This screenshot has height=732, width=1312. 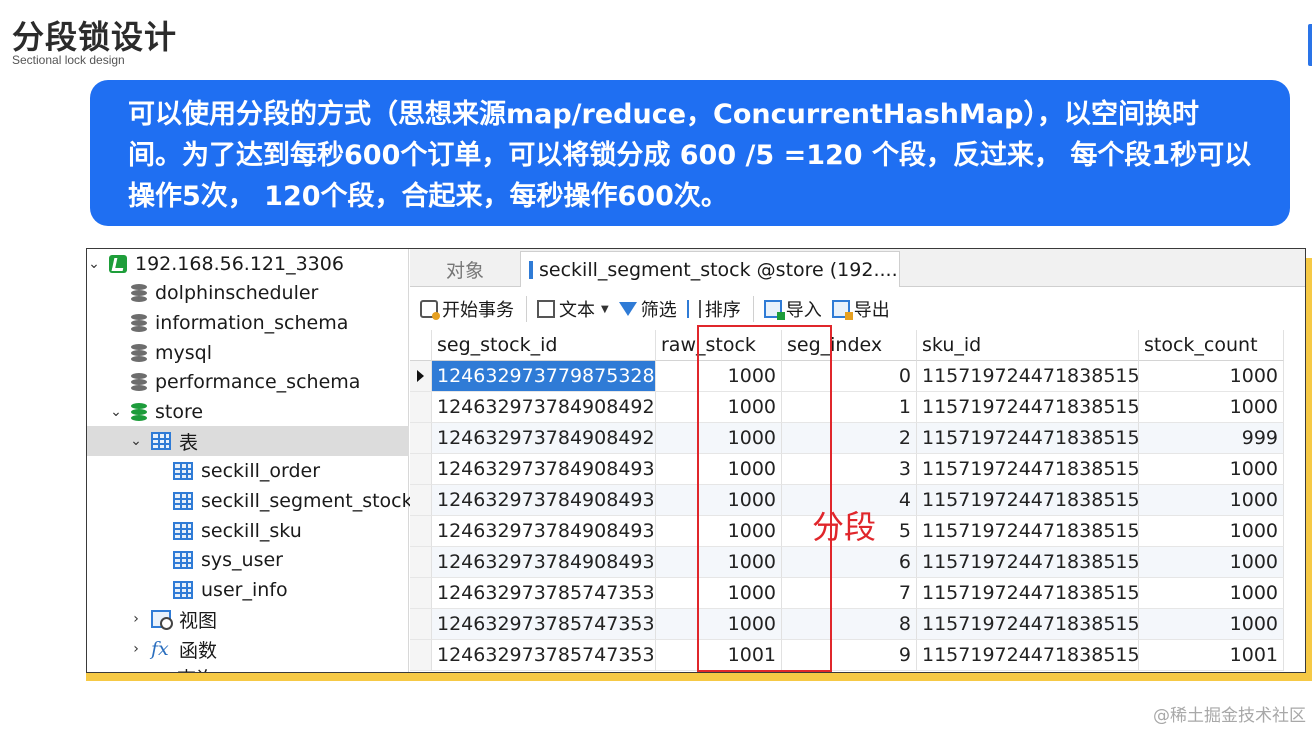 I want to click on table-cell: 1246329737798753280, so click(x=544, y=376).